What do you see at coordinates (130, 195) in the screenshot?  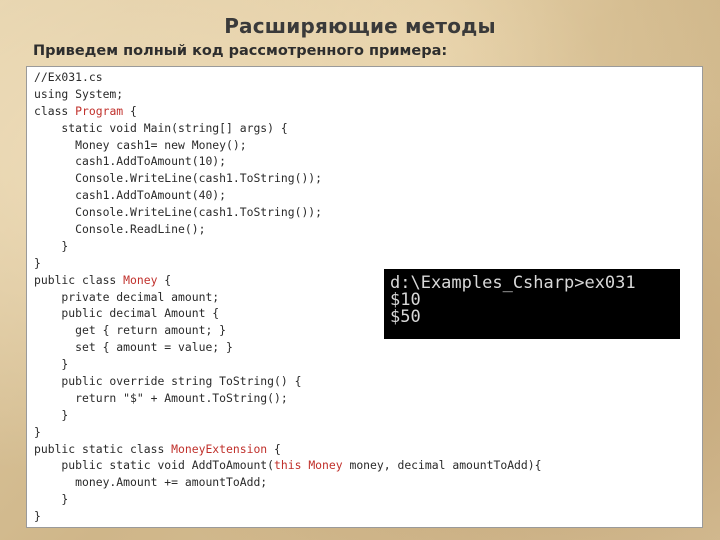 I see `code-text: cash1.AddToAmount(40);` at bounding box center [130, 195].